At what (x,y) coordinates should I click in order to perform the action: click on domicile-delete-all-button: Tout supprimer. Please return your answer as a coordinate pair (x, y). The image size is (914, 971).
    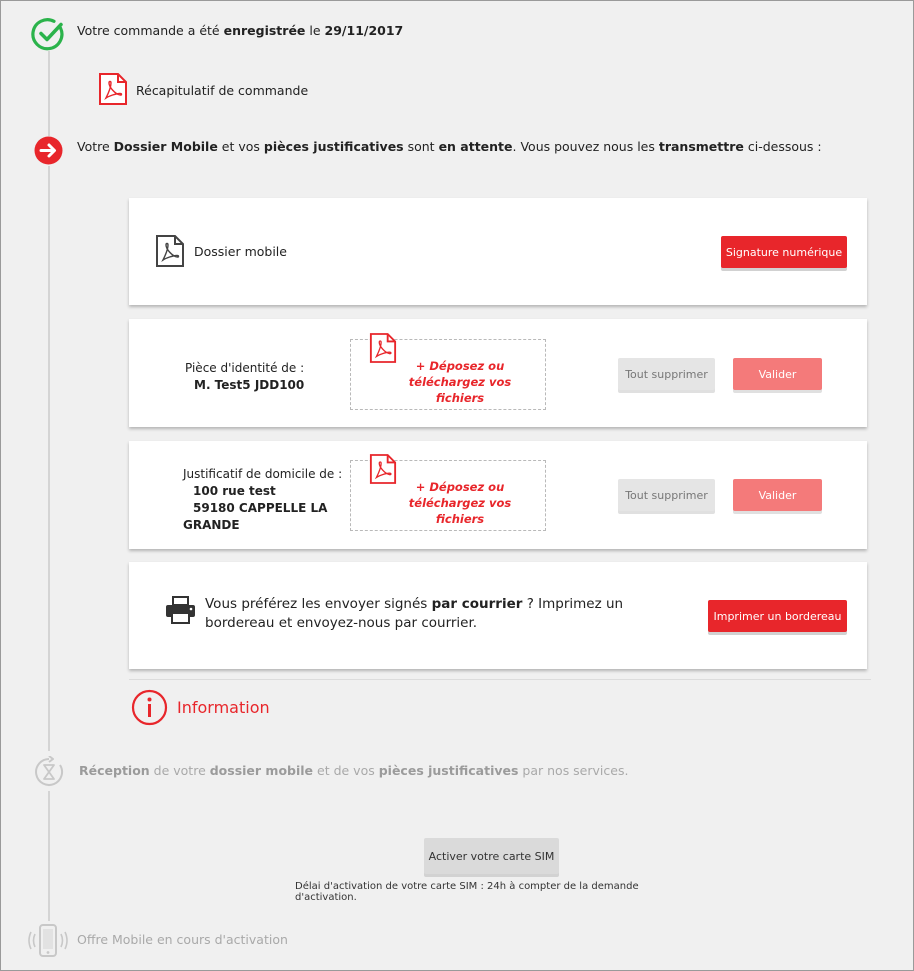
    Looking at the image, I should click on (666, 495).